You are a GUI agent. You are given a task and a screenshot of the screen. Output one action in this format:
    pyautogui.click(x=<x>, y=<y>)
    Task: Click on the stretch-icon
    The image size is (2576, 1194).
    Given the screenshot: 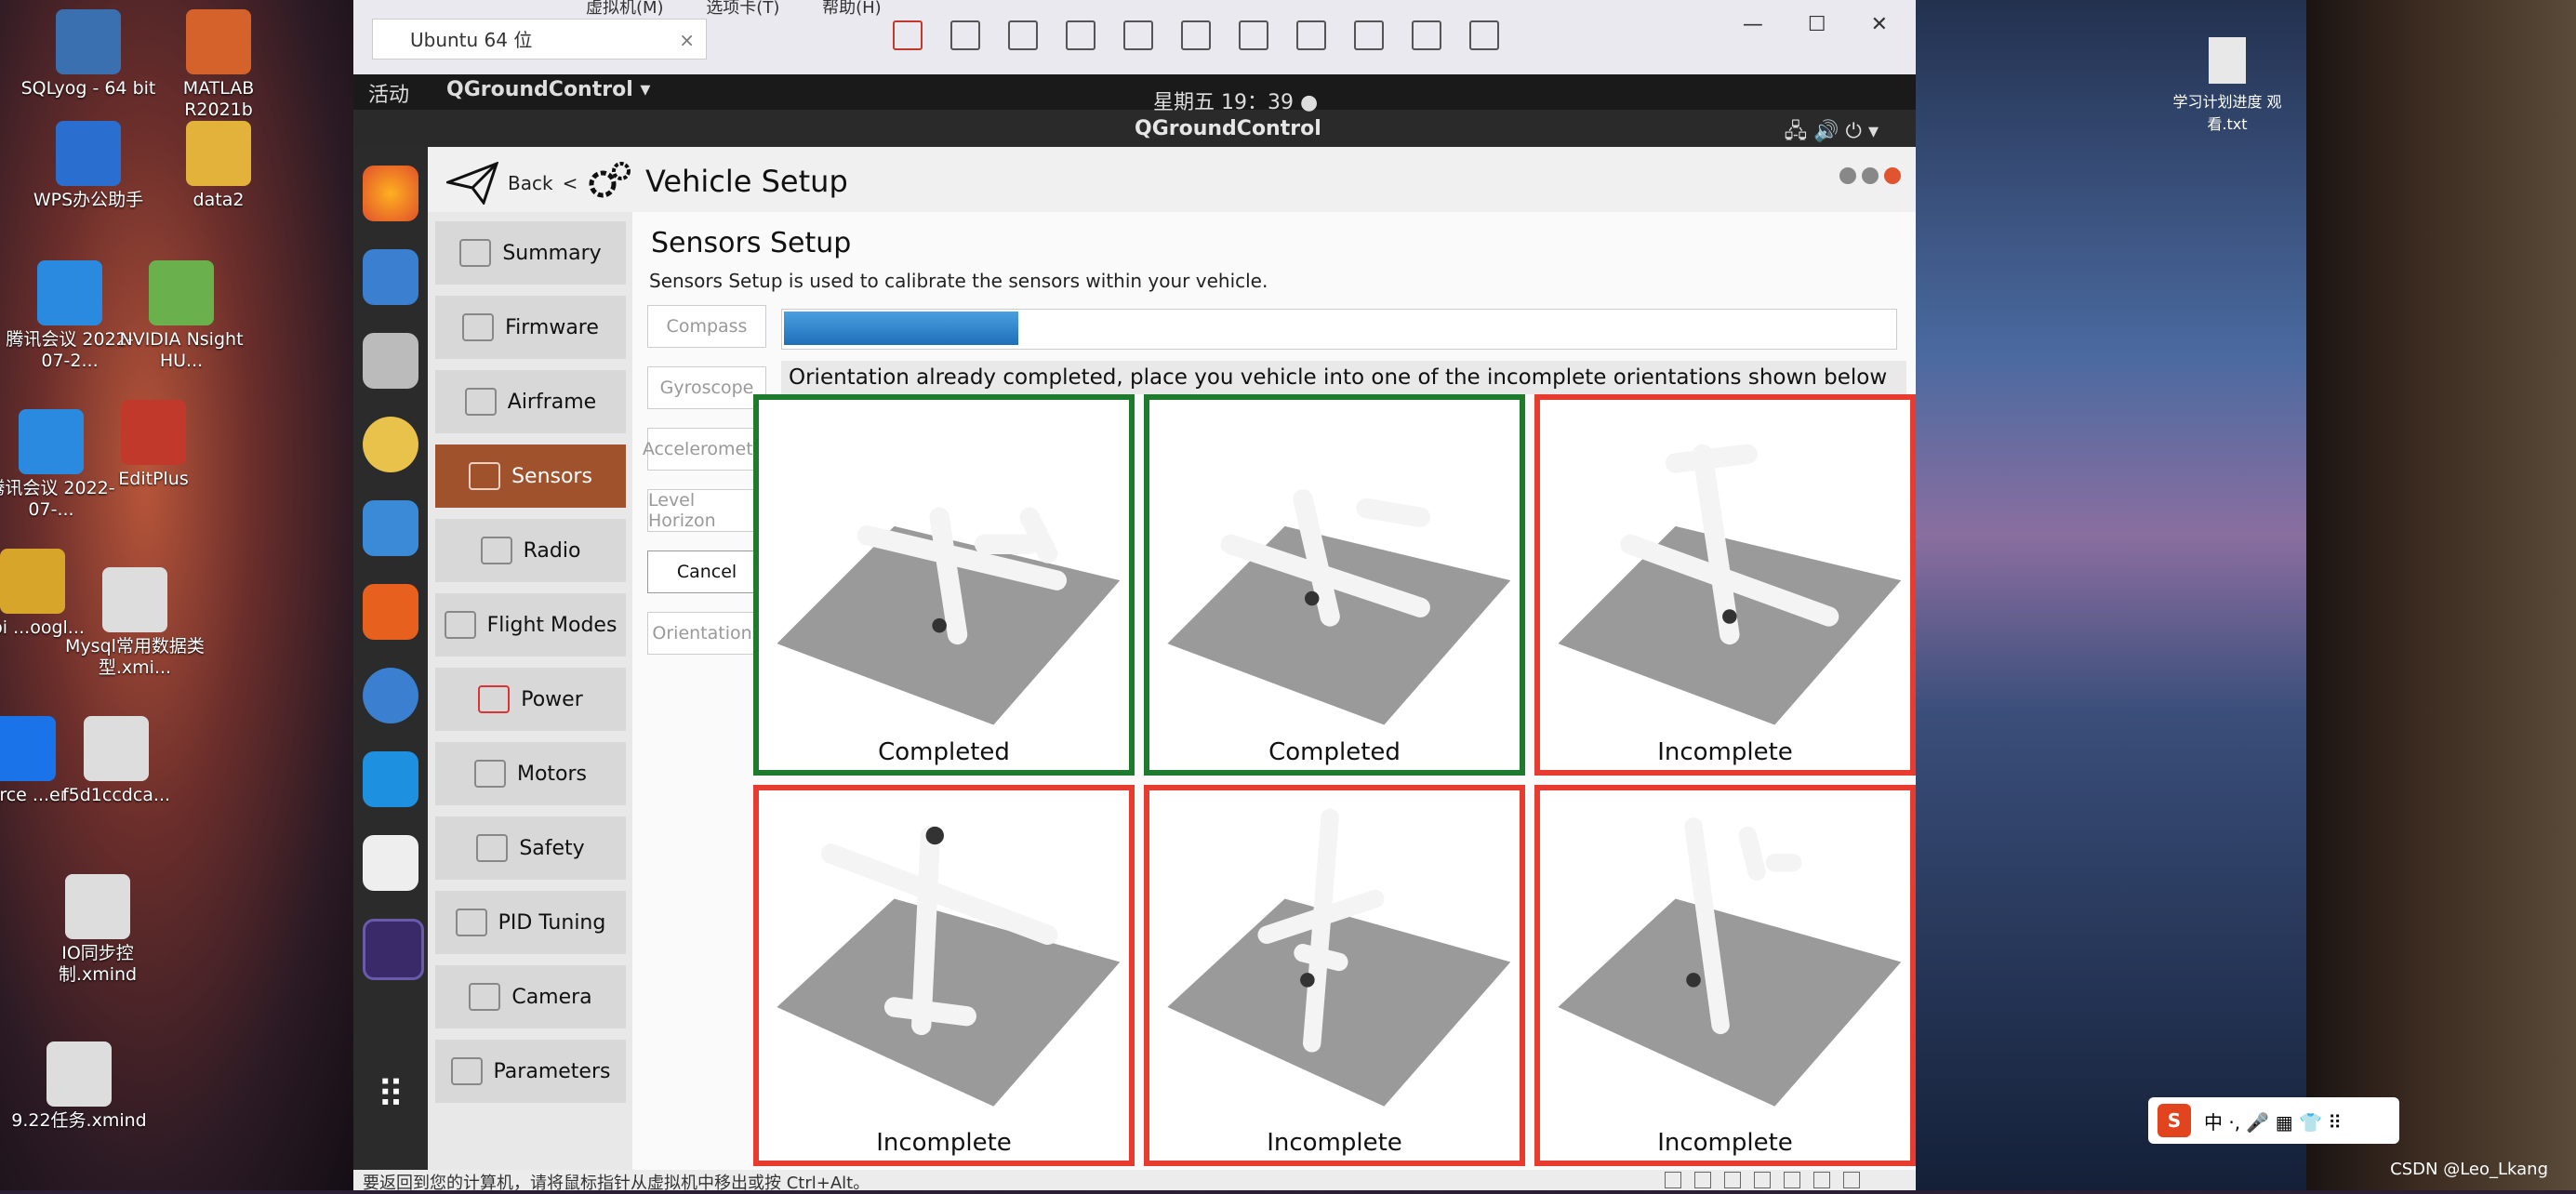 What is the action you would take?
    pyautogui.click(x=1484, y=35)
    